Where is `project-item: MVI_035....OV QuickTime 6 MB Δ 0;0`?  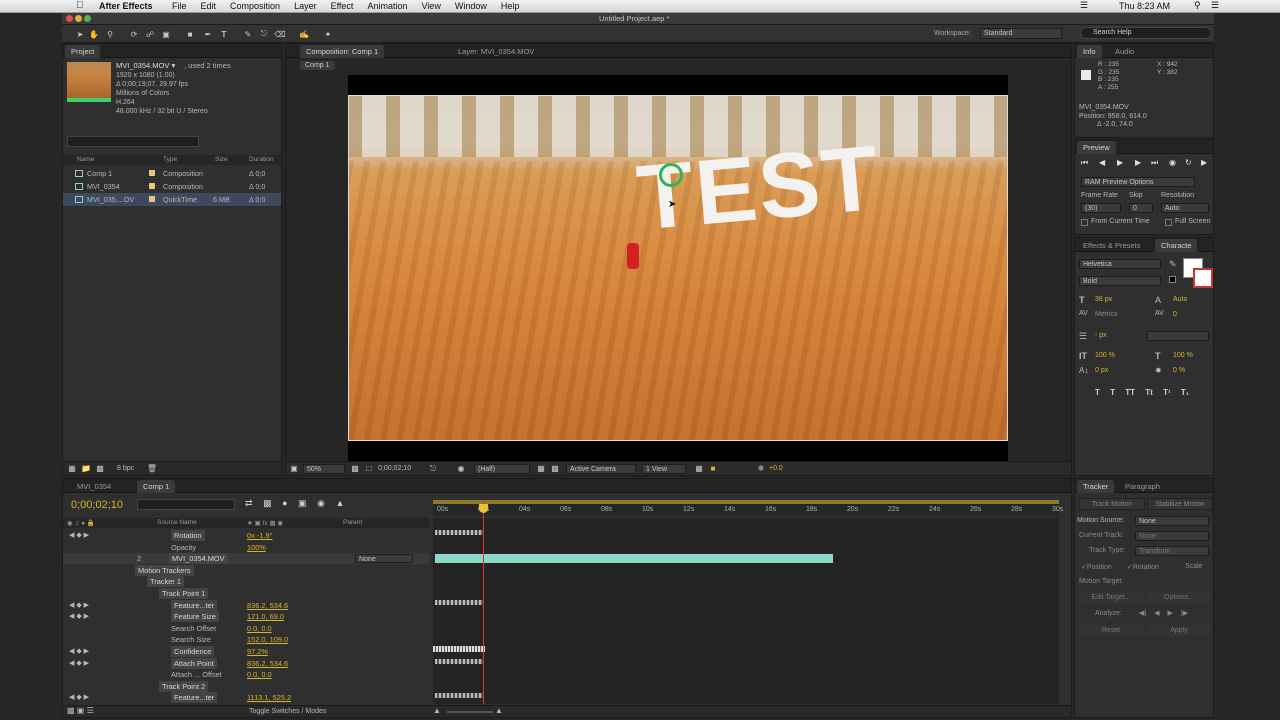 project-item: MVI_035....OV QuickTime 6 MB Δ 0;0 is located at coordinates (172, 199).